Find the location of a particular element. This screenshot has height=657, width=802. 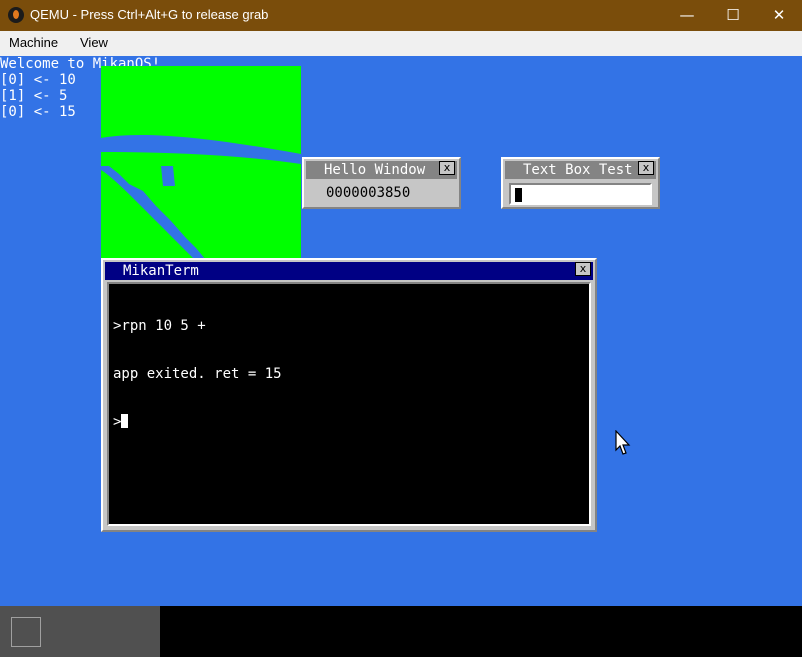

textbox-window: Text Box Test x is located at coordinates (580, 183).